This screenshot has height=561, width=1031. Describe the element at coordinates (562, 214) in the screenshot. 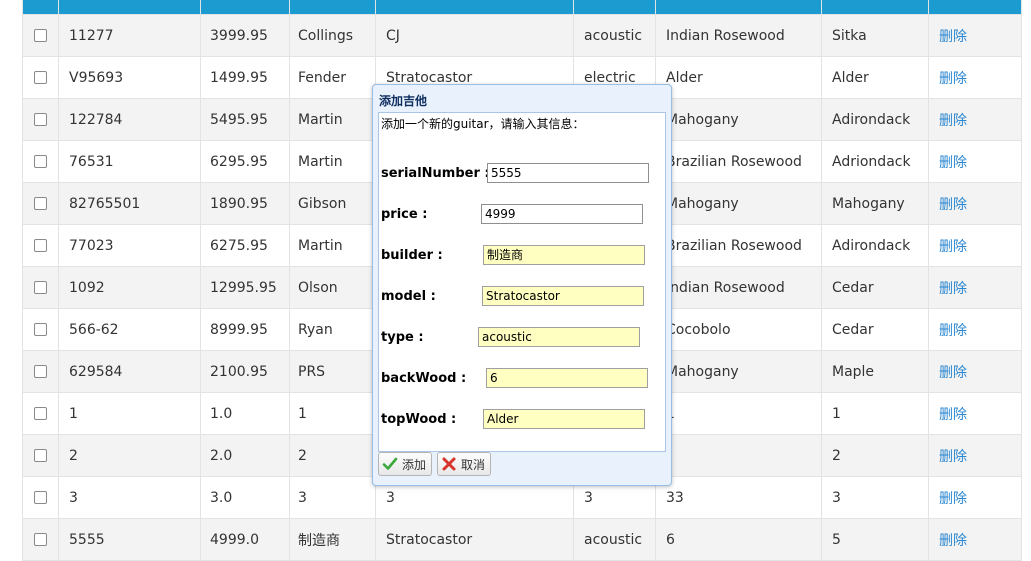

I see `price-input: 4999` at that location.